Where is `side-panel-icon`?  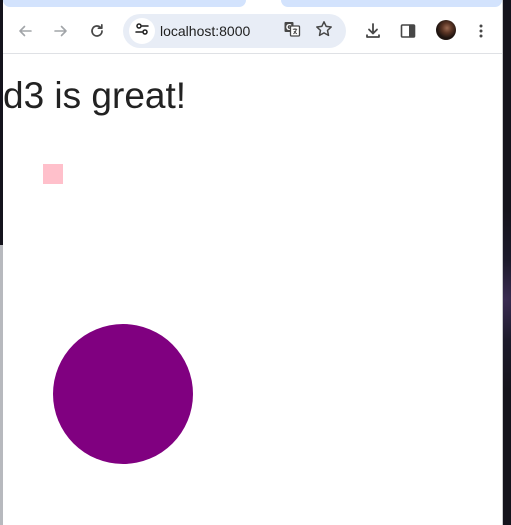
side-panel-icon is located at coordinates (408, 31).